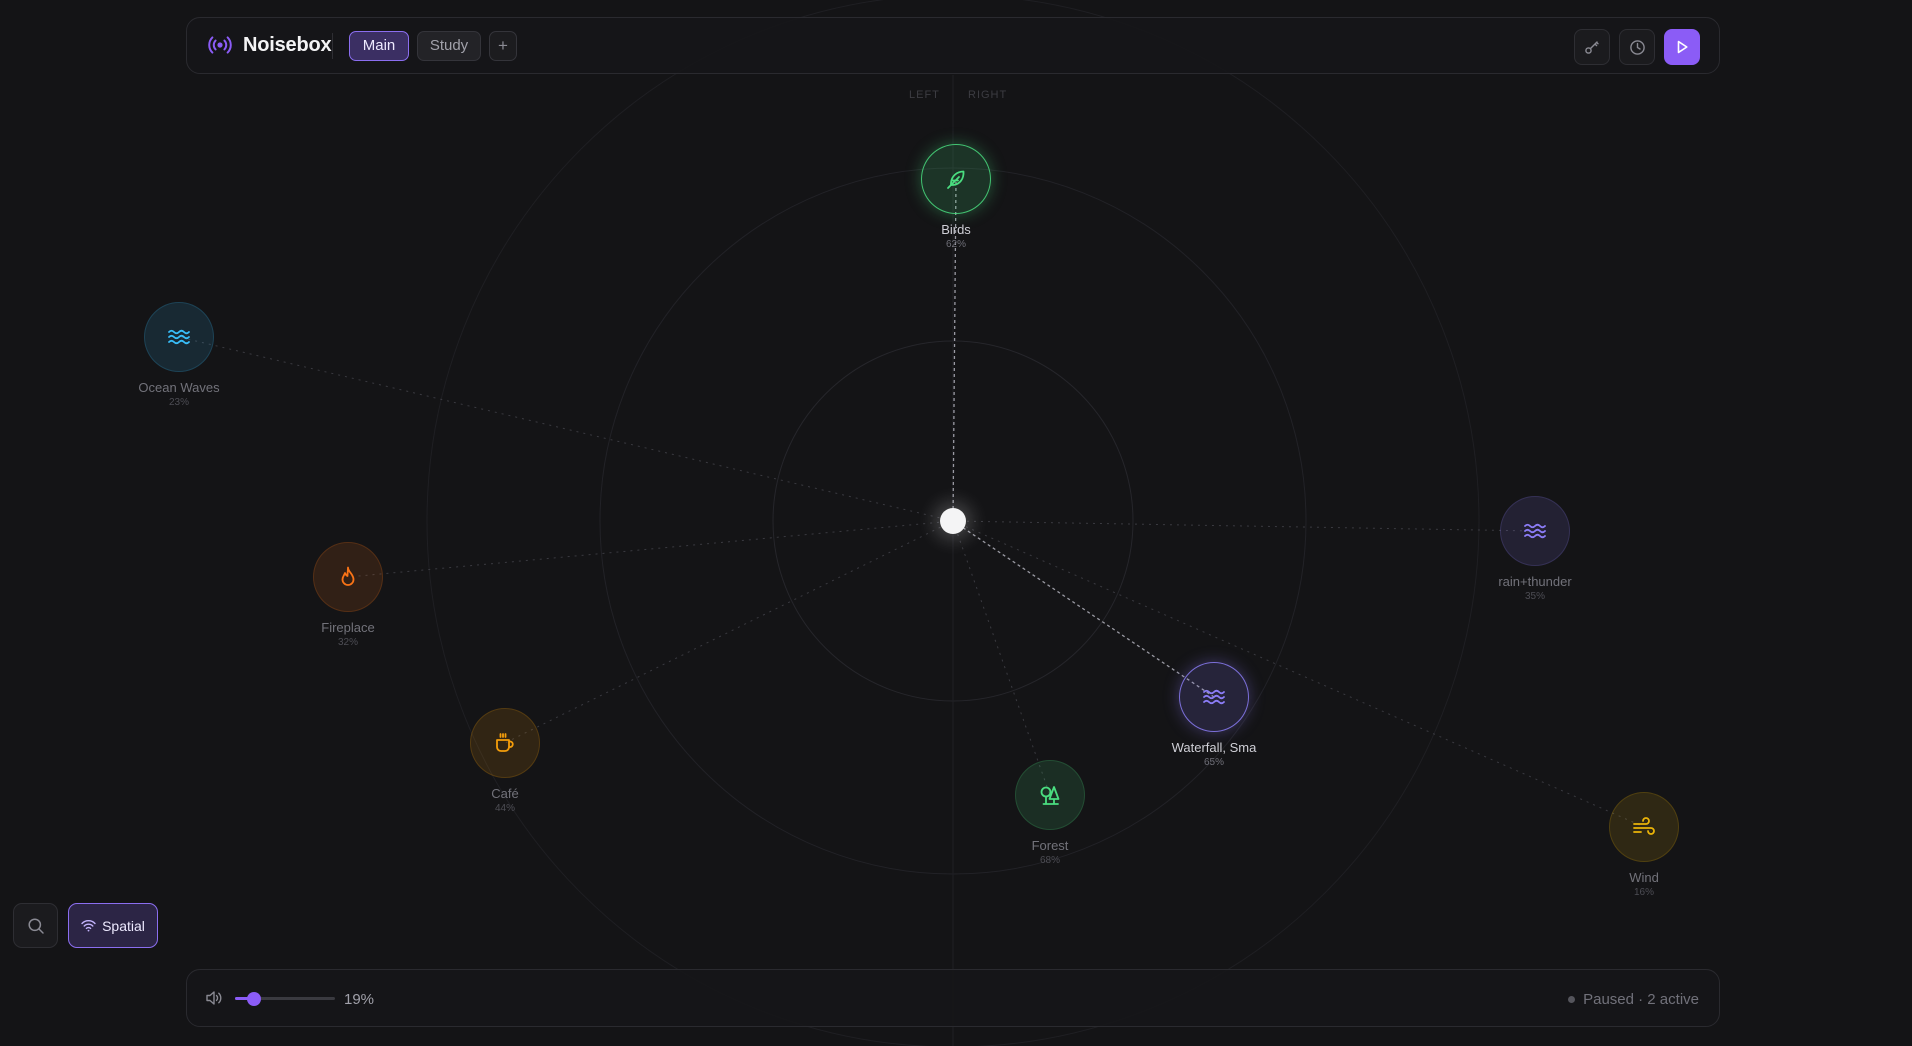  Describe the element at coordinates (1641, 999) in the screenshot. I see `status-text: Paused · 2 active` at that location.